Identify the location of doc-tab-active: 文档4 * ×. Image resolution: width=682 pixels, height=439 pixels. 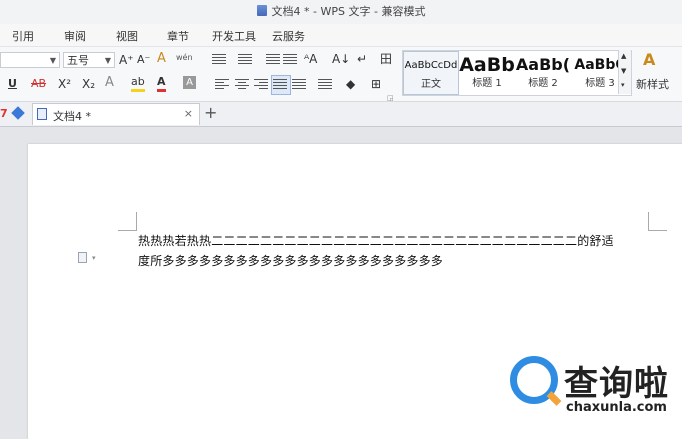
(116, 114).